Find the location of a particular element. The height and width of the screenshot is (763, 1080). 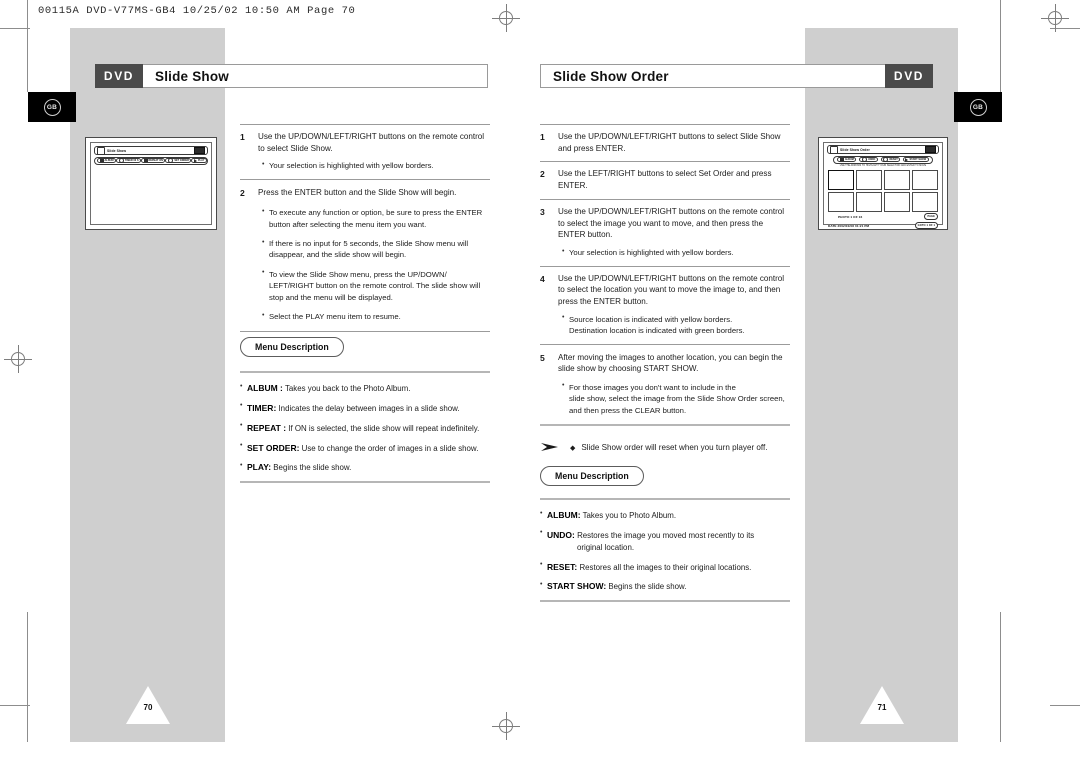

menu-item: START SHOW: Begins the slide show. is located at coordinates (665, 586).